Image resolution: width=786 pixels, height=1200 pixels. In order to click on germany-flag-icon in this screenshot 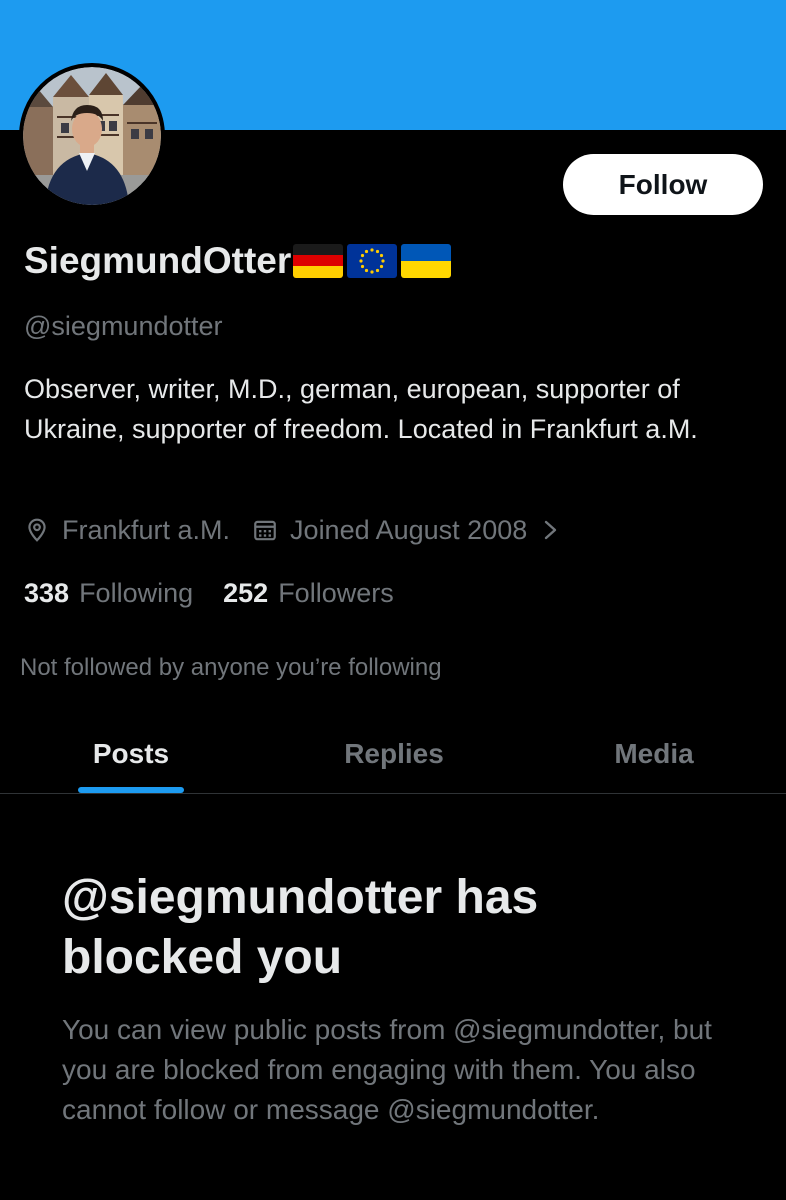, I will do `click(318, 261)`.